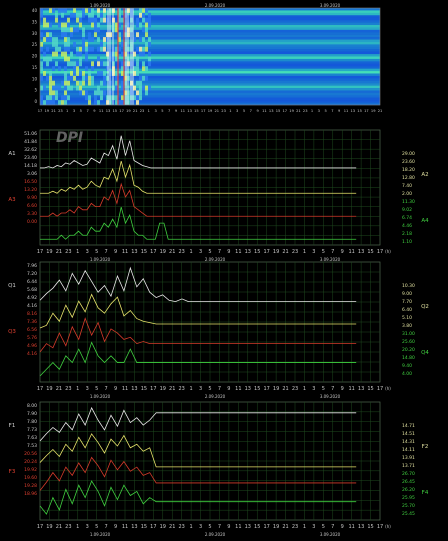  What do you see at coordinates (12, 332) in the screenshot?
I see `series-label-left-lower: Q3` at bounding box center [12, 332].